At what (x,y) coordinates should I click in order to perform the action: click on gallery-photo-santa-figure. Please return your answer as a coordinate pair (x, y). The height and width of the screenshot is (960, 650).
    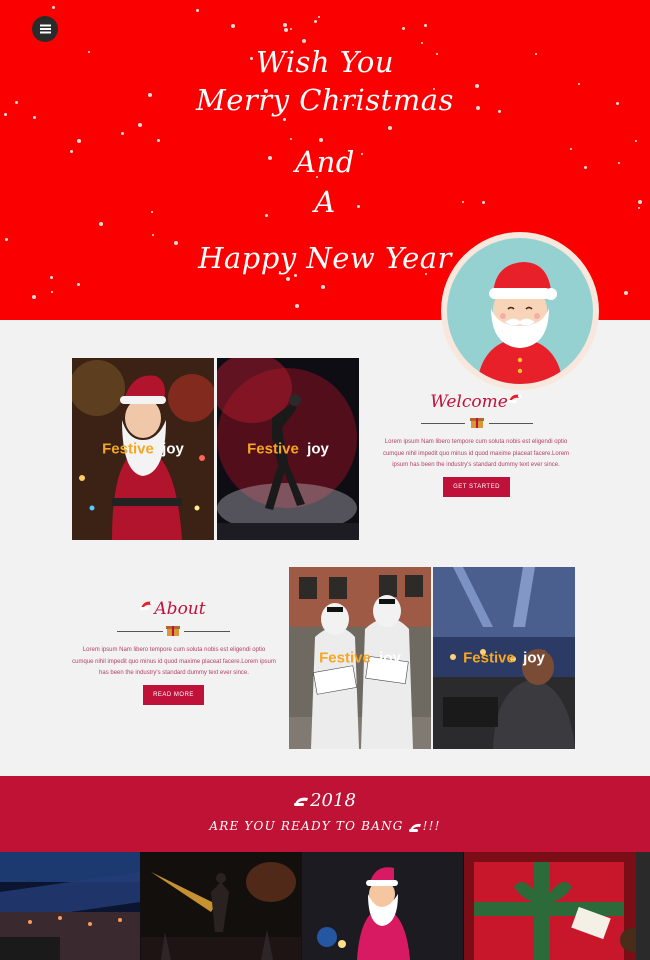
    Looking at the image, I should click on (382, 906).